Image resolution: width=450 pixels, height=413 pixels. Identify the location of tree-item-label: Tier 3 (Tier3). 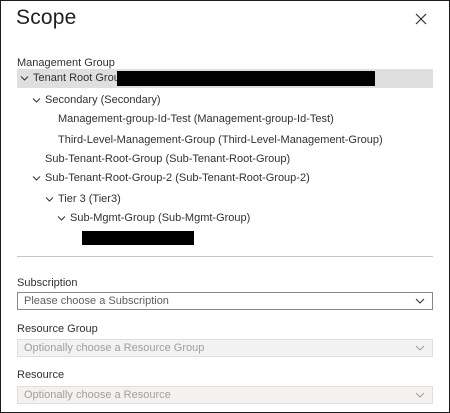
(89, 199).